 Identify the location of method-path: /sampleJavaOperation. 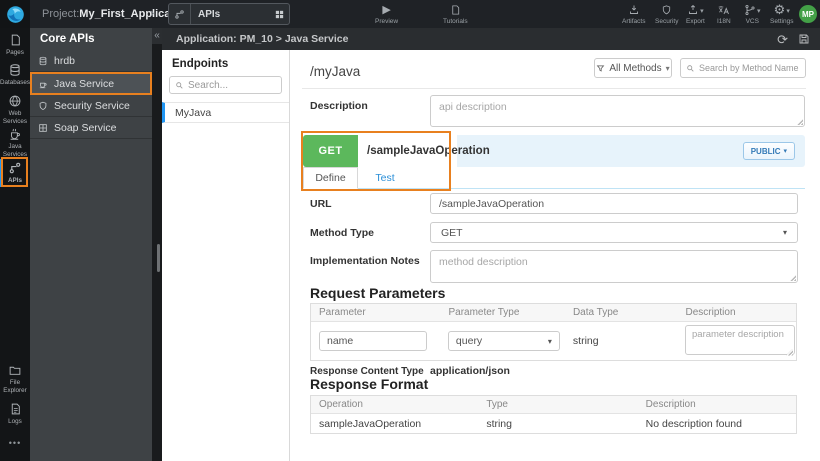
(424, 151).